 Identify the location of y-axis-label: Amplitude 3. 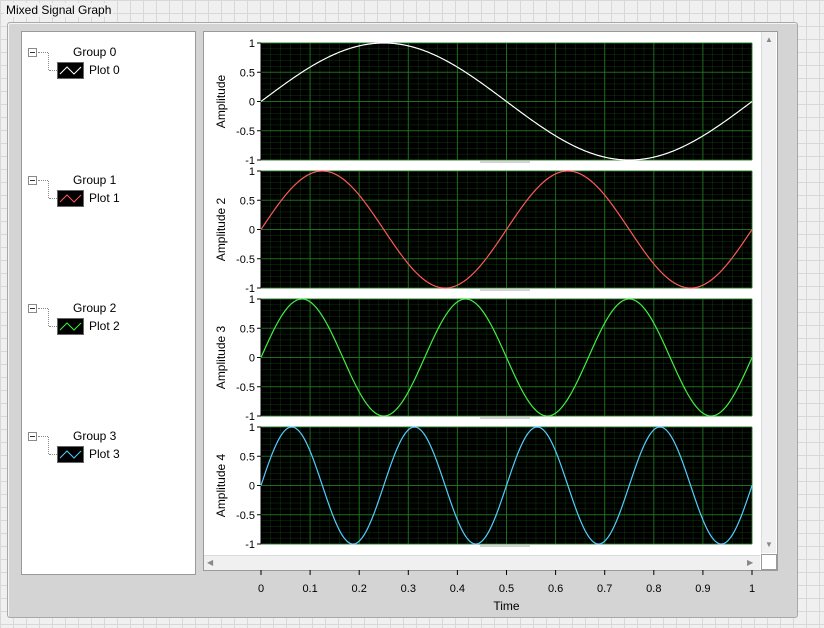
(221, 357).